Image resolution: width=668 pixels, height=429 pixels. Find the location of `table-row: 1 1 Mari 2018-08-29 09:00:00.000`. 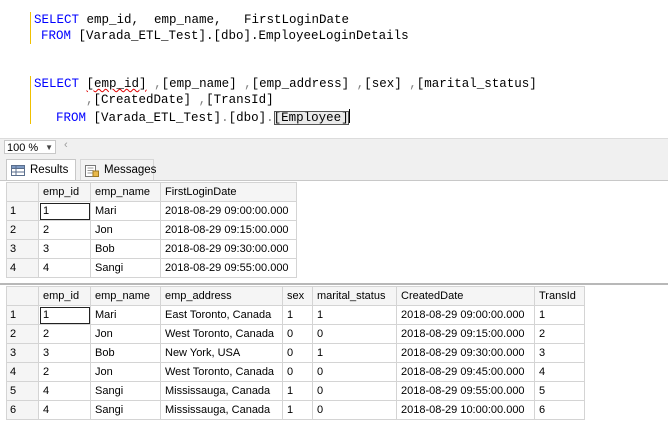

table-row: 1 1 Mari 2018-08-29 09:00:00.000 is located at coordinates (151, 211).